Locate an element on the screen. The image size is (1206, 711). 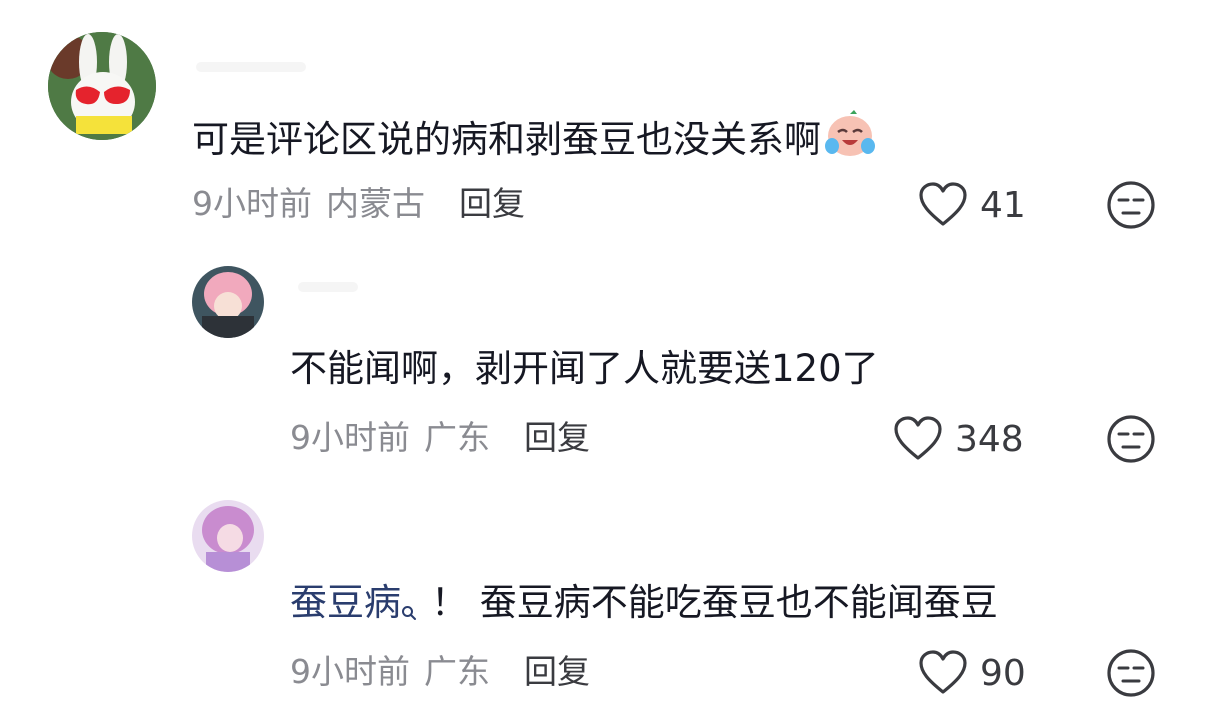
laughing-crying-emoji-icon is located at coordinates (850, 141).